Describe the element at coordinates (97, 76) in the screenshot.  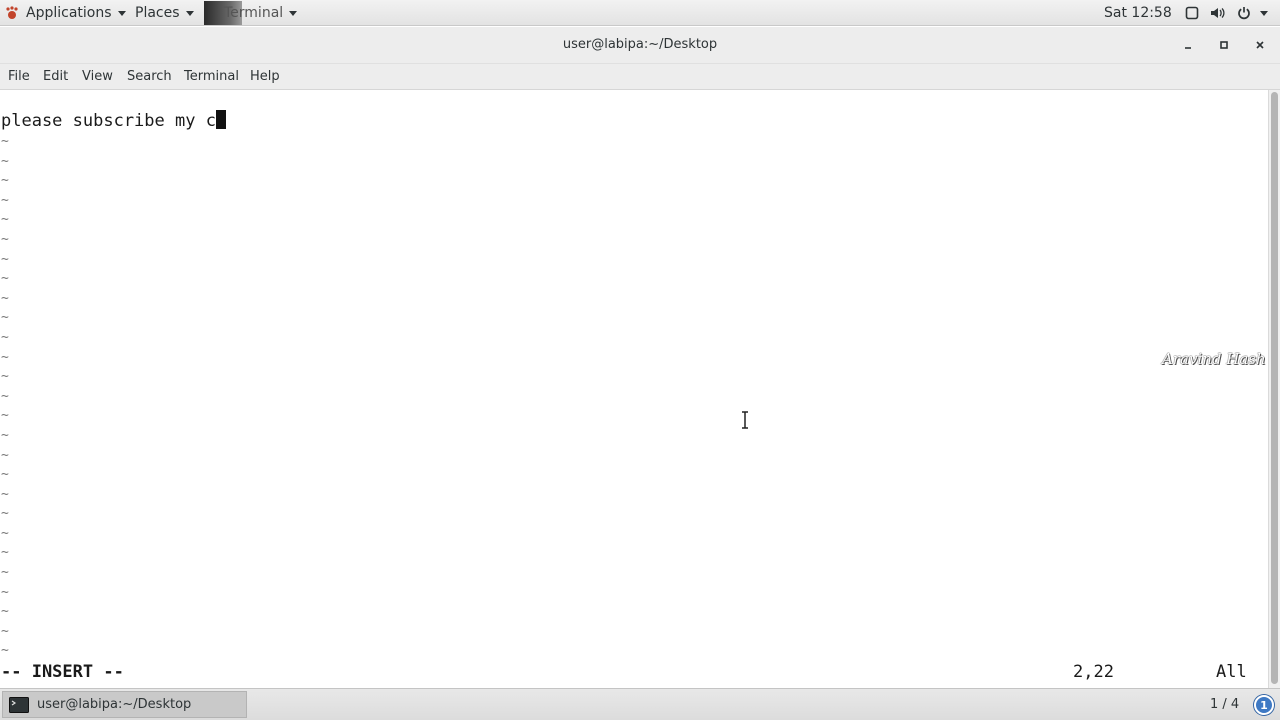
I see `menu-view: View` at that location.